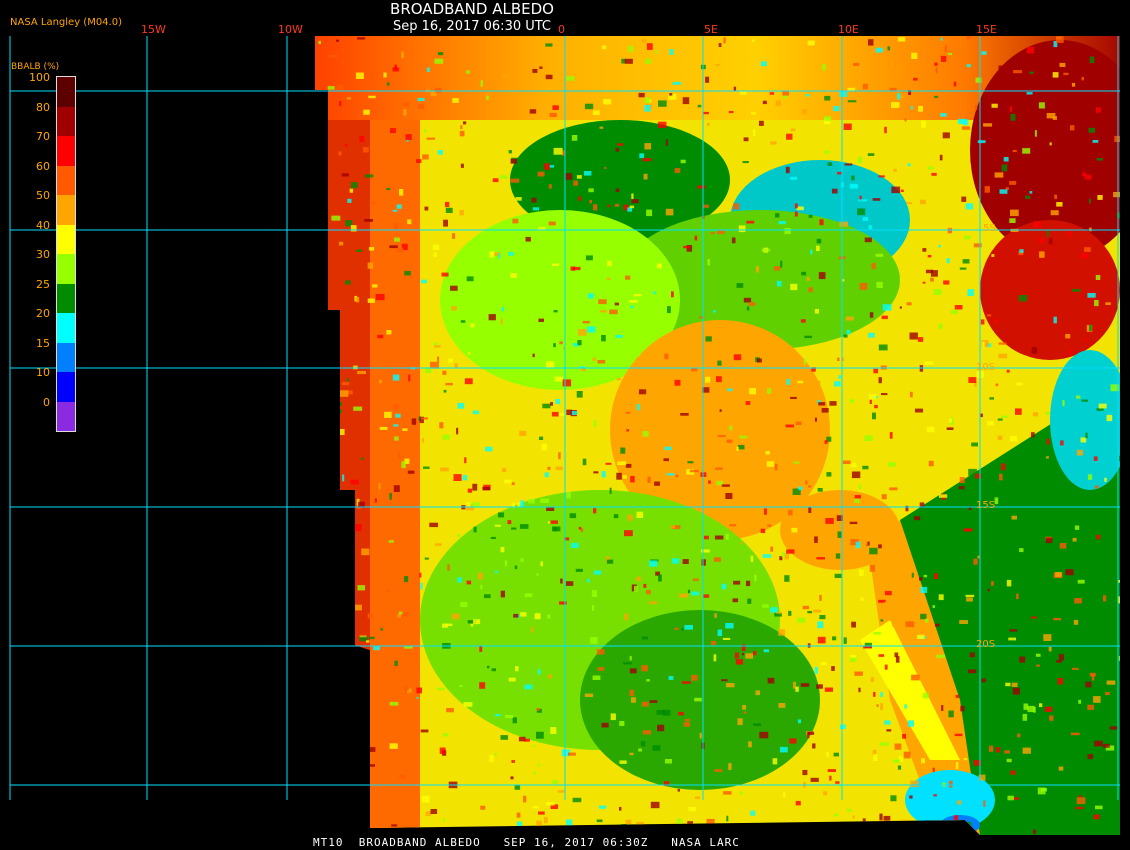  I want to click on lat-label-10s: 10S, so click(986, 367).